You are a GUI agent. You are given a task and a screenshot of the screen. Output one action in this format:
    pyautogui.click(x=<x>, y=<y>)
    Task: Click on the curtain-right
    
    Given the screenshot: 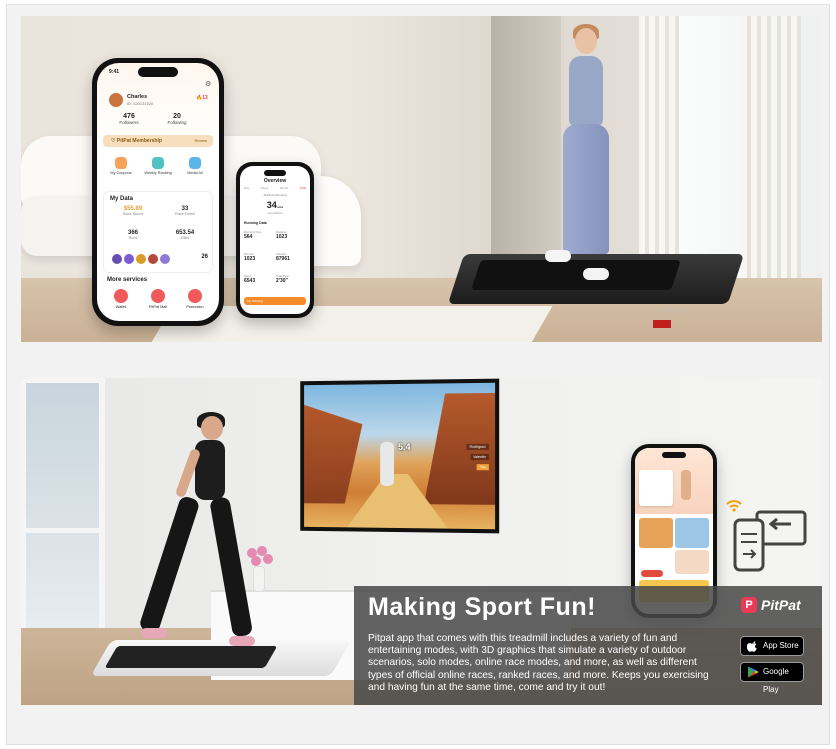 What is the action you would take?
    pyautogui.click(x=771, y=161)
    